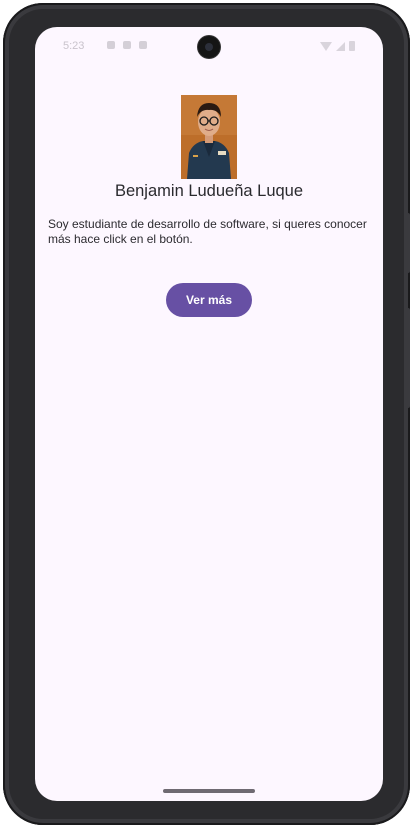 This screenshot has width=415, height=829. I want to click on battery-icon, so click(352, 46).